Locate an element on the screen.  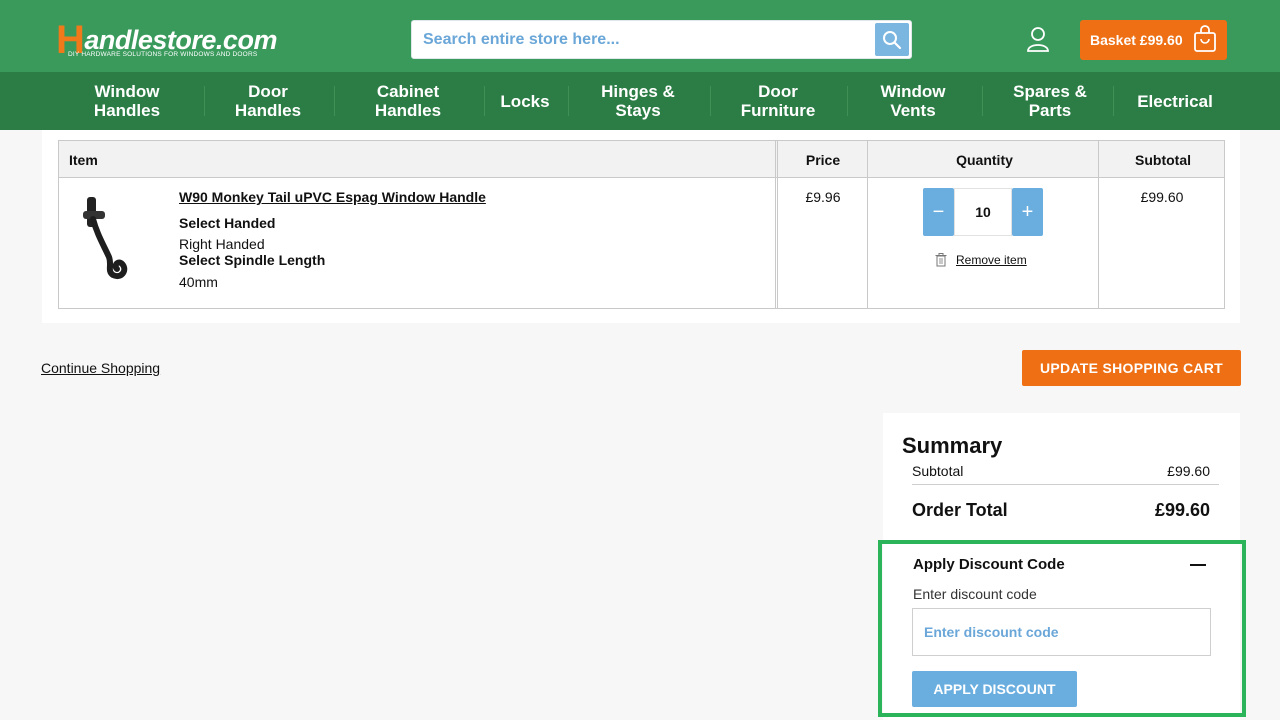
column-header-item: Item is located at coordinates (83, 159).